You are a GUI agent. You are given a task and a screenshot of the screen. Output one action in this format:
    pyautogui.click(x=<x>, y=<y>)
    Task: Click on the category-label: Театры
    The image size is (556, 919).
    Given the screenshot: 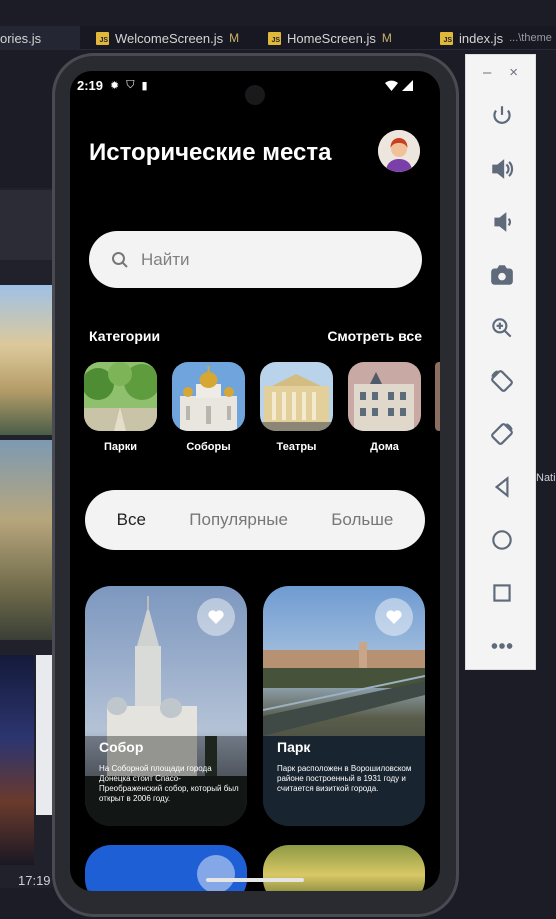 What is the action you would take?
    pyautogui.click(x=296, y=447)
    